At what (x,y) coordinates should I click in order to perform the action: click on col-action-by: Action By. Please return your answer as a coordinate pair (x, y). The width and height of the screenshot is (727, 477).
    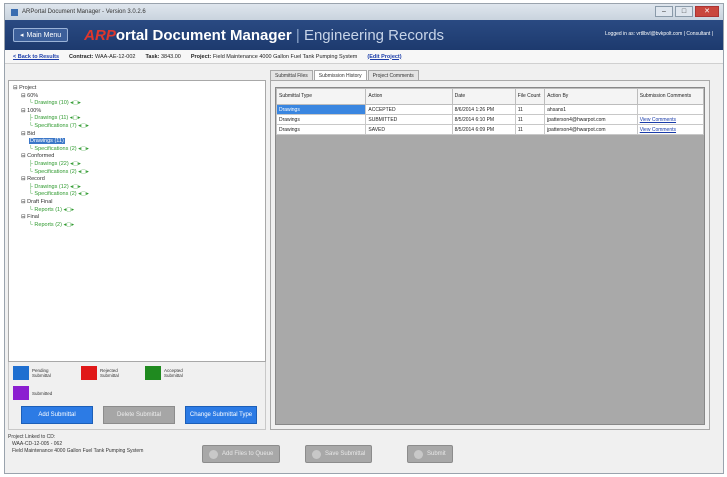
    Looking at the image, I should click on (591, 96).